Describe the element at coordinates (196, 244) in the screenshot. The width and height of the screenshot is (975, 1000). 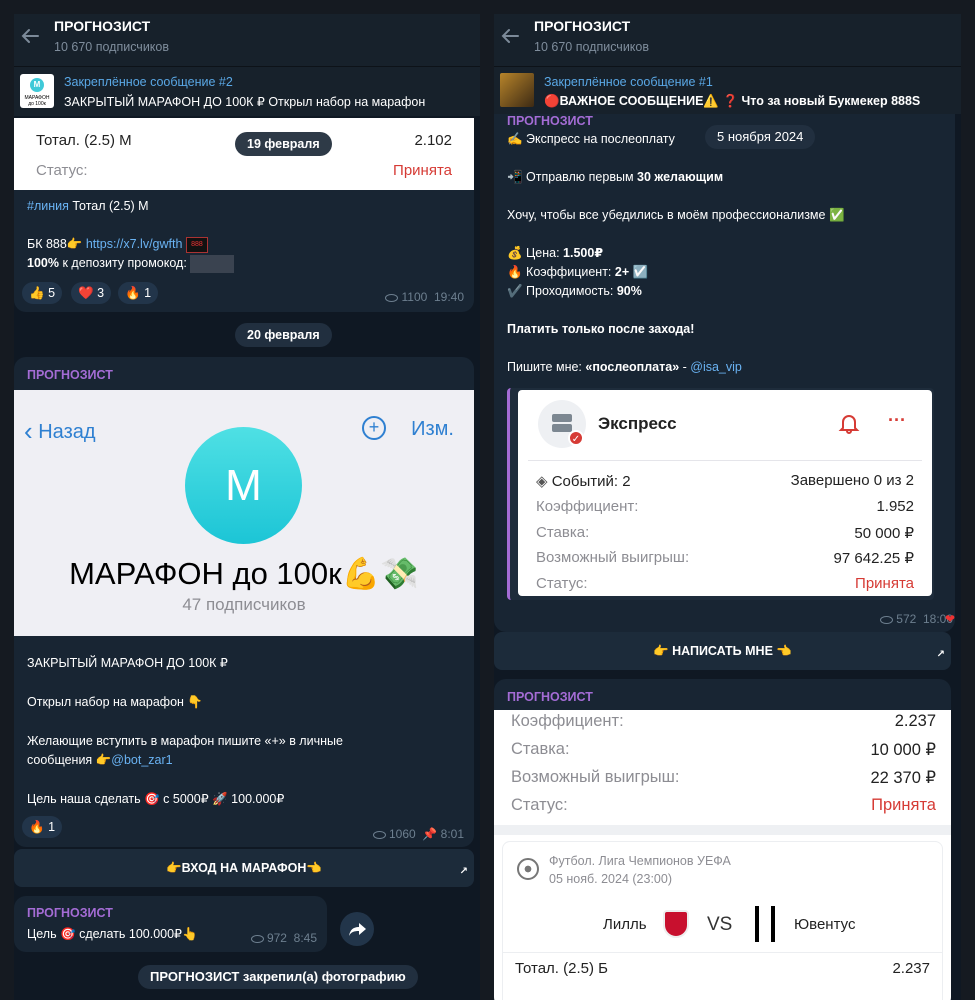
I see `logo-888-icon: 888` at that location.